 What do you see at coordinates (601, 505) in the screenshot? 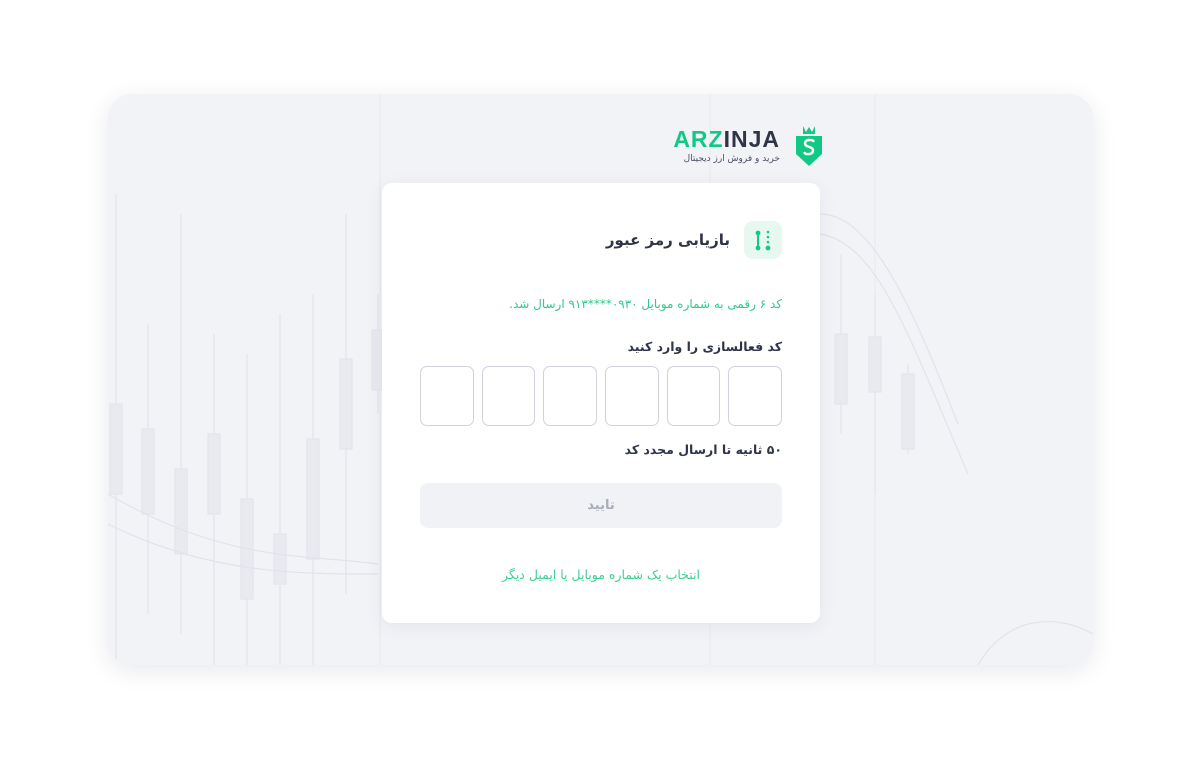
I see `confirm-button: تایید` at bounding box center [601, 505].